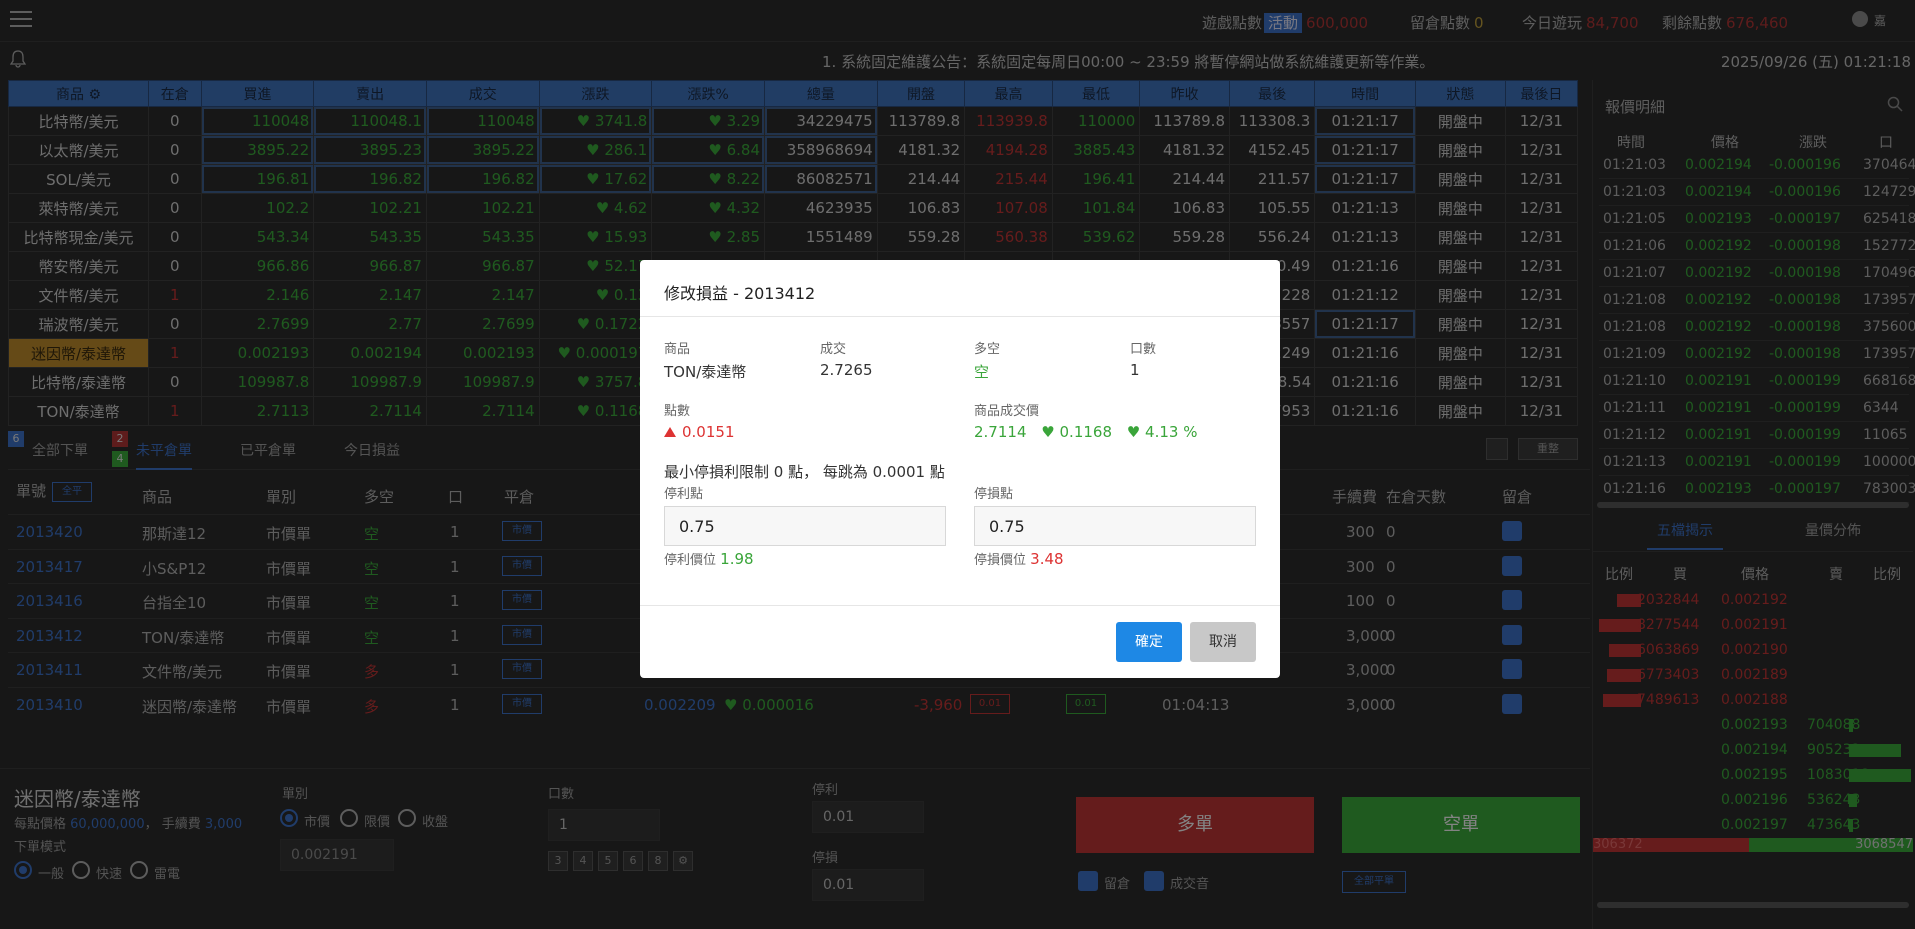 The image size is (1915, 929). What do you see at coordinates (960, 316) in the screenshot?
I see `modal-divider-top` at bounding box center [960, 316].